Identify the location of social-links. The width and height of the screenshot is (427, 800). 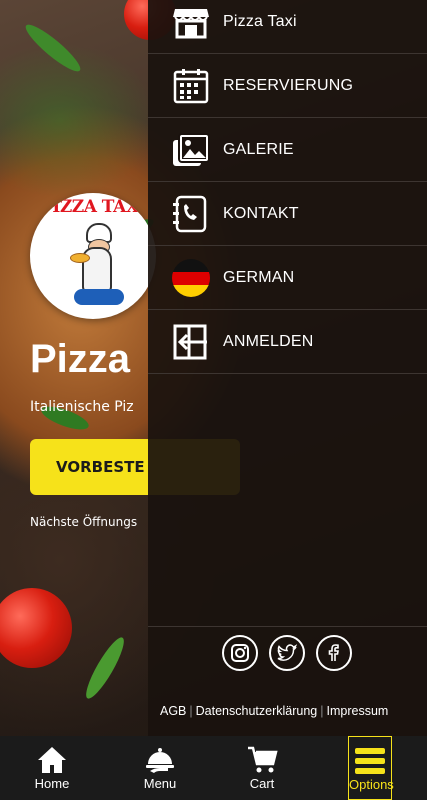
(287, 652).